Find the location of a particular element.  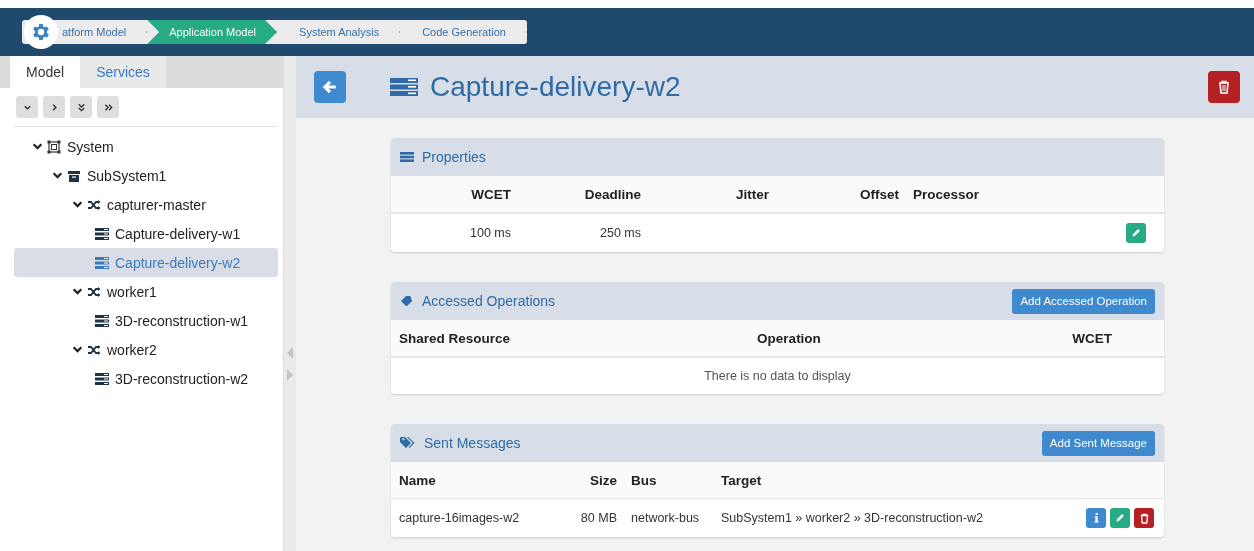

card-title: Accessed Operations is located at coordinates (489, 301).